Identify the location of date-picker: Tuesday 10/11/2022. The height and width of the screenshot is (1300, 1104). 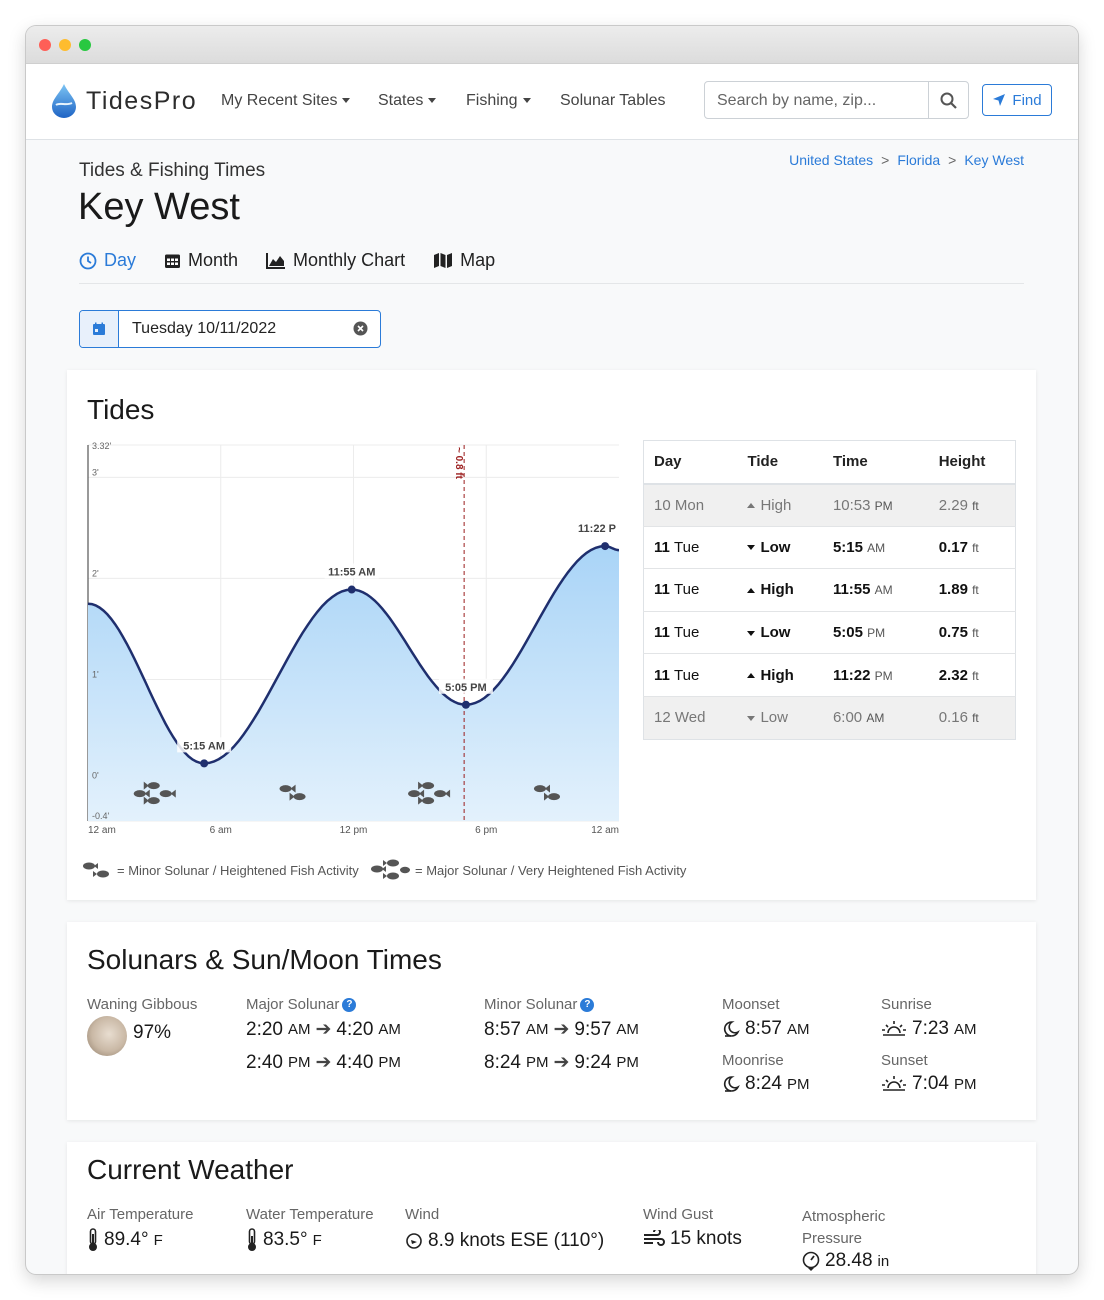
(230, 329).